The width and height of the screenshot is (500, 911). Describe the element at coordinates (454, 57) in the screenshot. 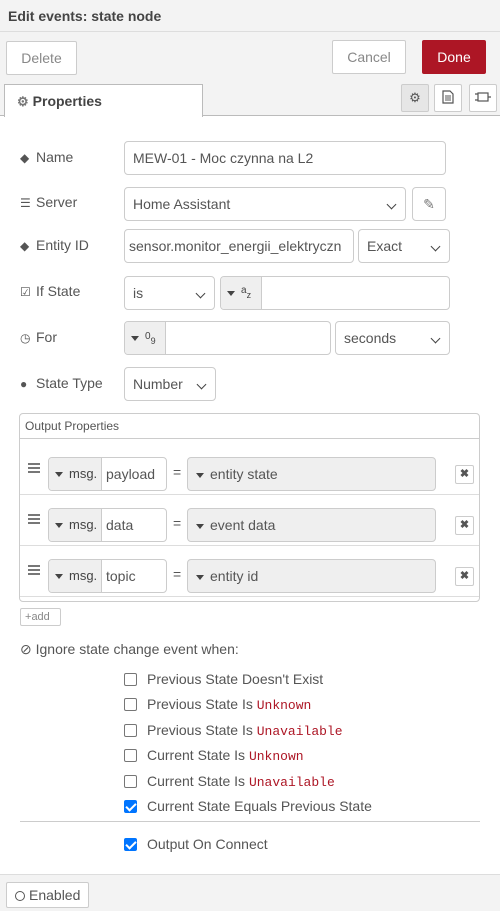

I see `done-button: Done` at that location.